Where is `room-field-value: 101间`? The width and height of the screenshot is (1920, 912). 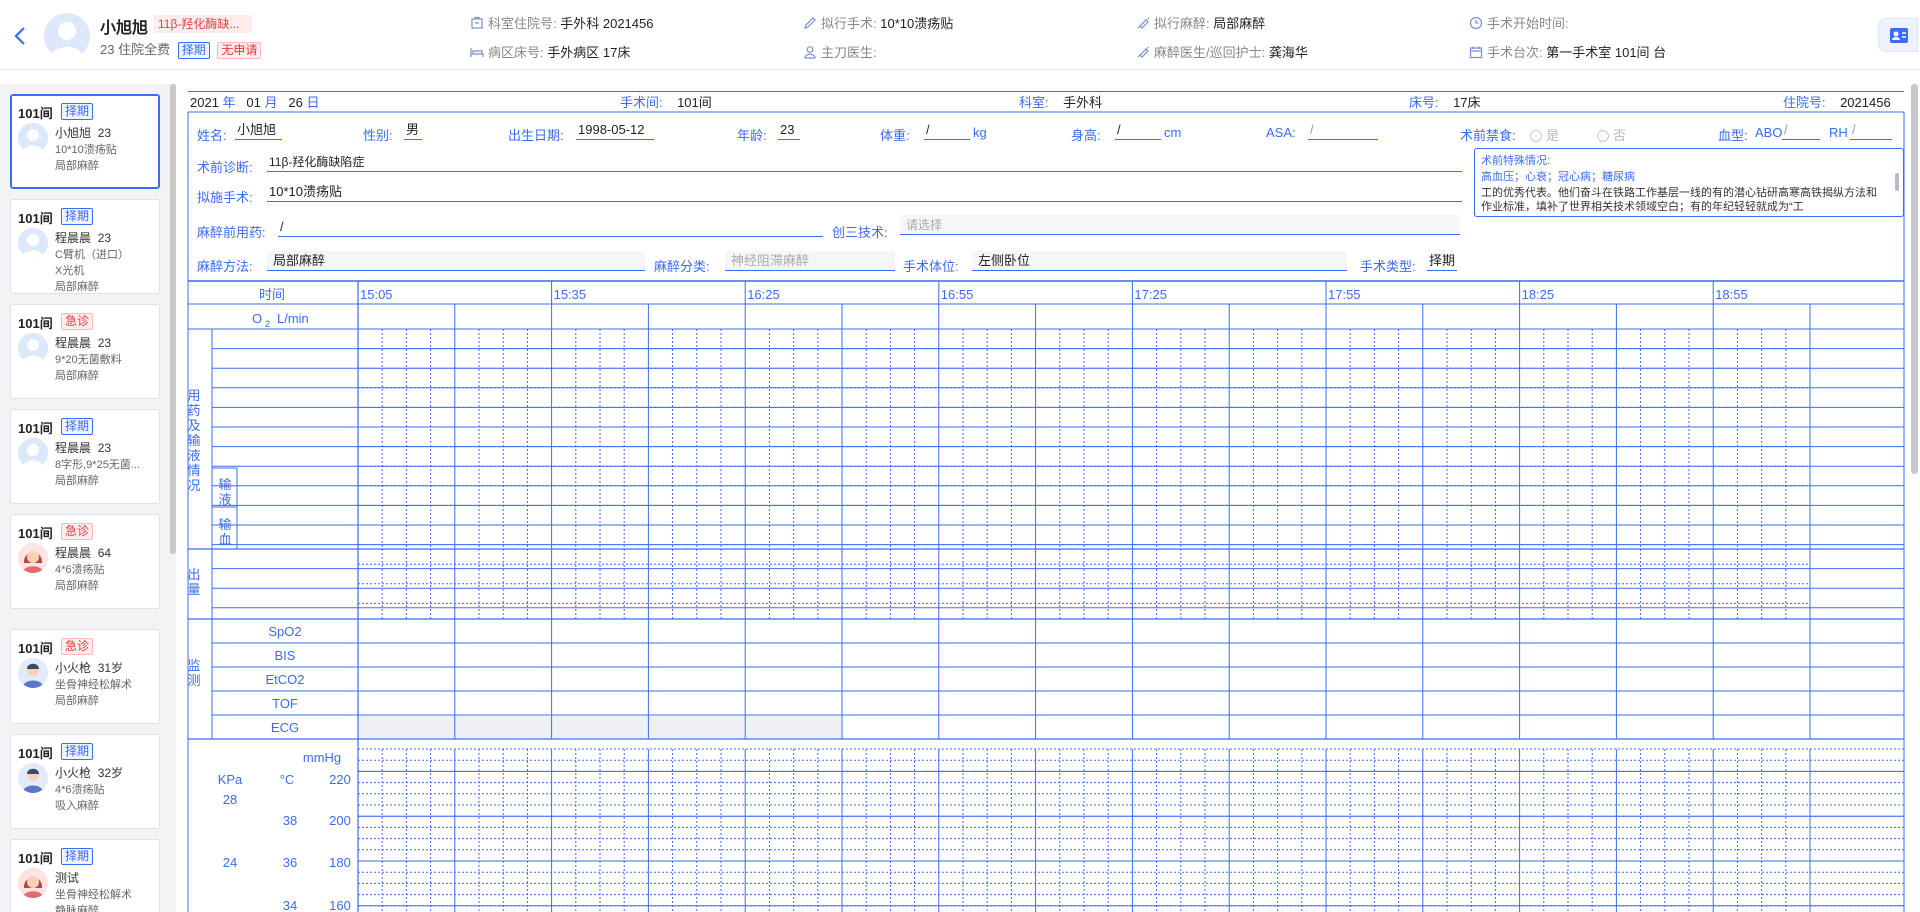
room-field-value: 101间 is located at coordinates (694, 102).